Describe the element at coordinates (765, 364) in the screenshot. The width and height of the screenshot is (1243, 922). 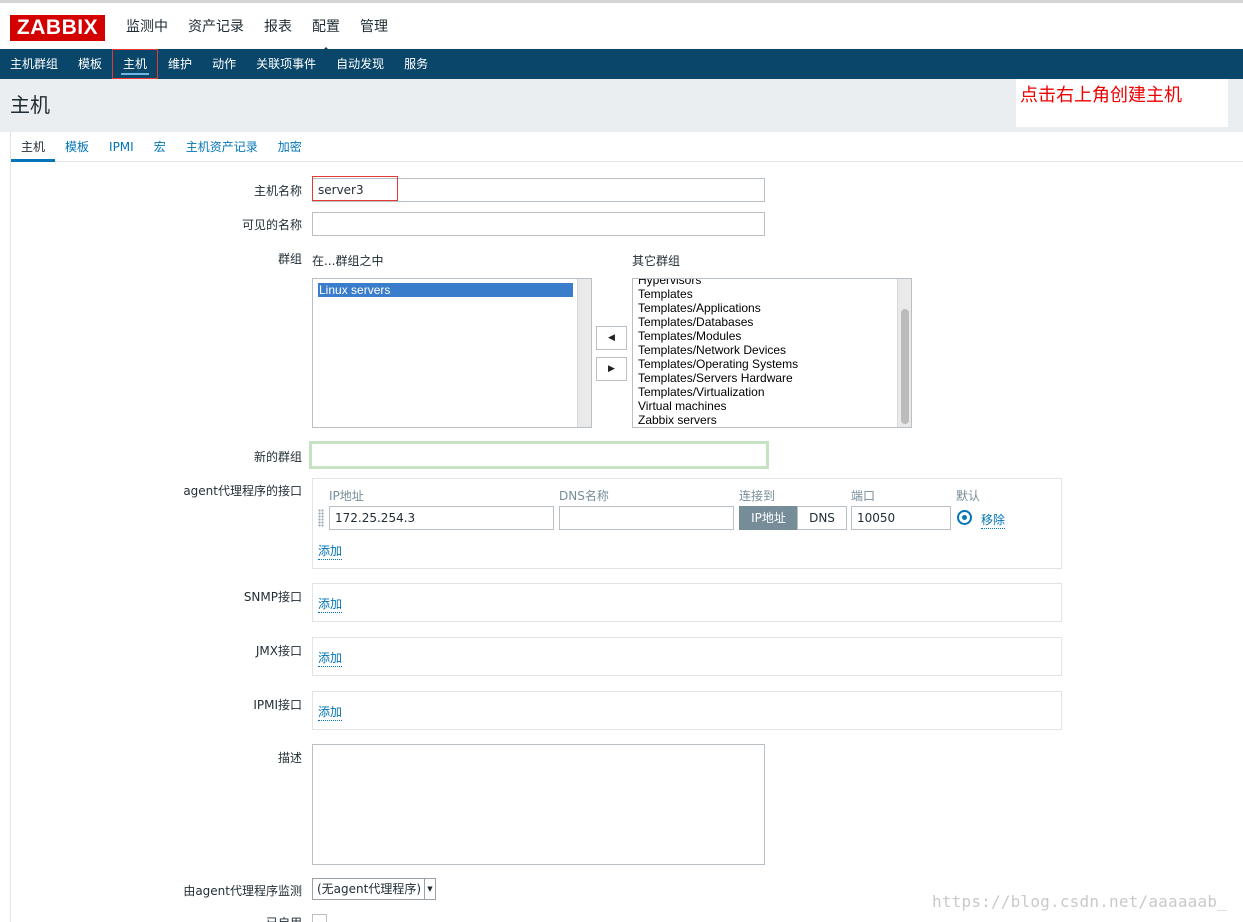
I see `list-item: Templates/Operating Systems` at that location.